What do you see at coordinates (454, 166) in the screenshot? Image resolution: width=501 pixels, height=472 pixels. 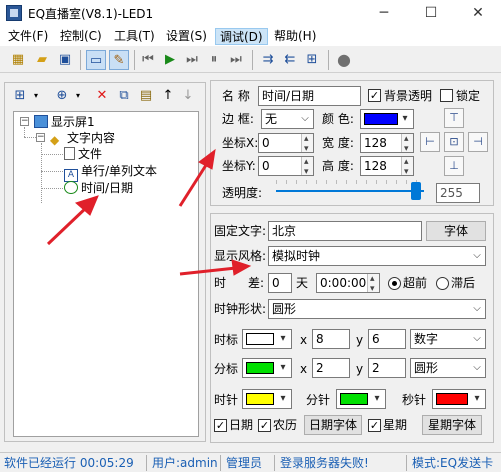 I see `align-bottom-icon: ⊥` at bounding box center [454, 166].